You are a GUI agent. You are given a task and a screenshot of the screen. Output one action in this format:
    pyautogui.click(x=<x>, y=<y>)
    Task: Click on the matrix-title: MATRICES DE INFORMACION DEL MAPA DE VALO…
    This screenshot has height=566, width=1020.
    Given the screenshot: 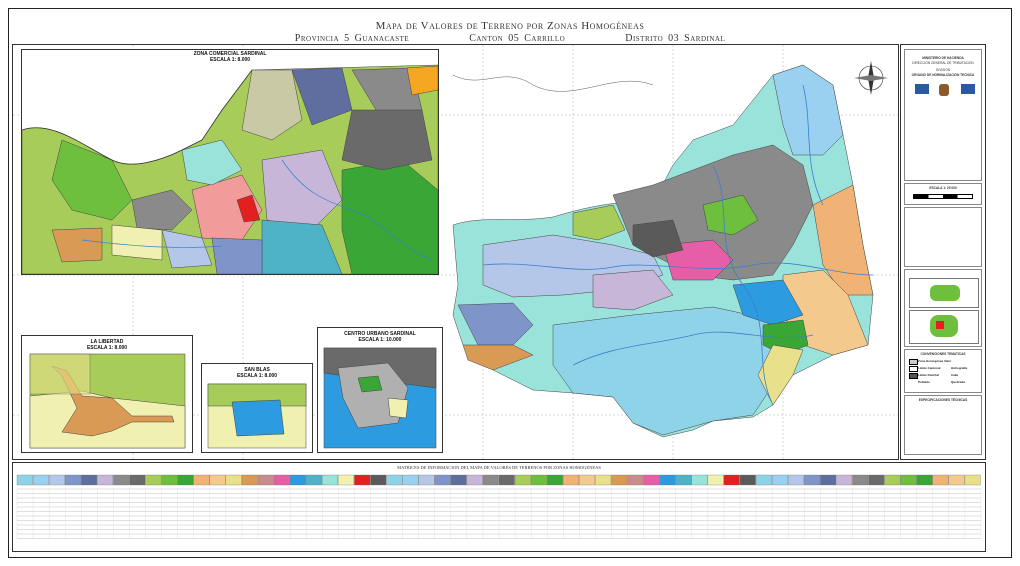 What is the action you would take?
    pyautogui.click(x=499, y=467)
    